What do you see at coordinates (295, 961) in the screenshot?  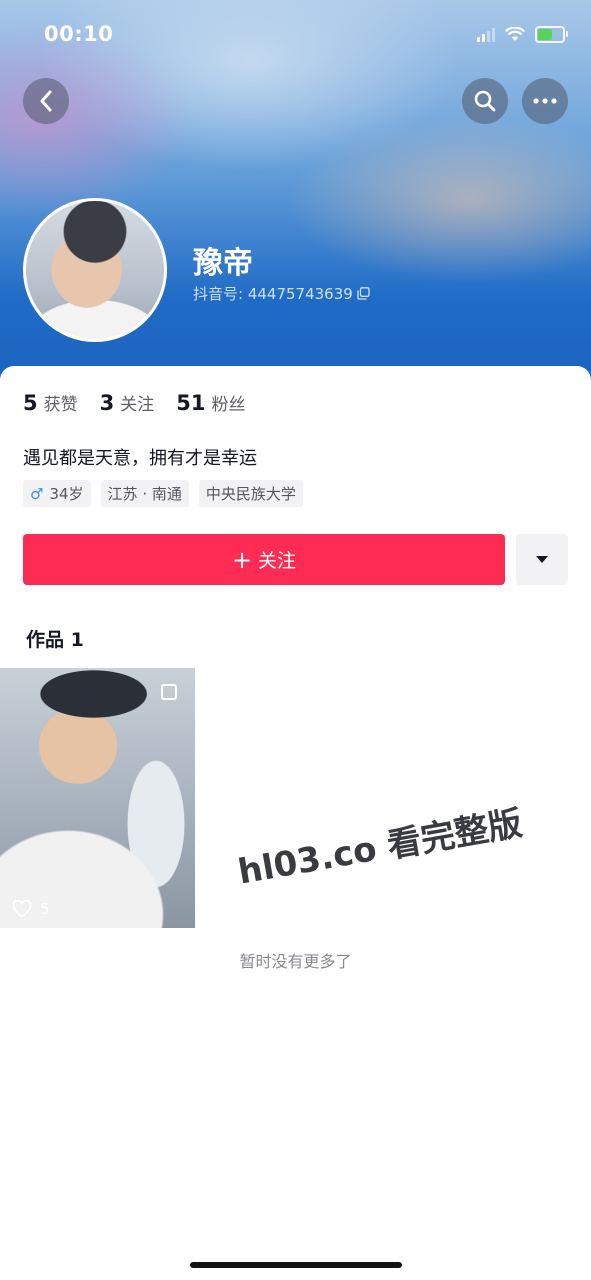 I see `end-of-list-text: 暂时没有更多了` at bounding box center [295, 961].